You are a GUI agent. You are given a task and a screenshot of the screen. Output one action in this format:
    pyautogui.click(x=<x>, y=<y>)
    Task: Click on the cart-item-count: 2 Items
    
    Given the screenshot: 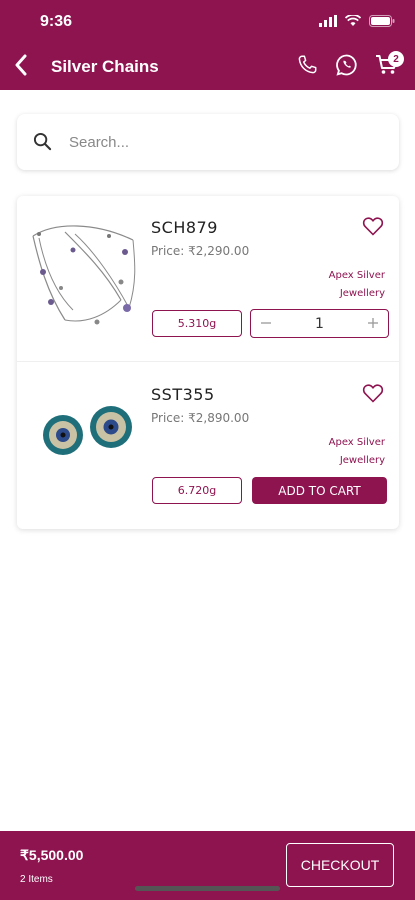 What is the action you would take?
    pyautogui.click(x=36, y=879)
    